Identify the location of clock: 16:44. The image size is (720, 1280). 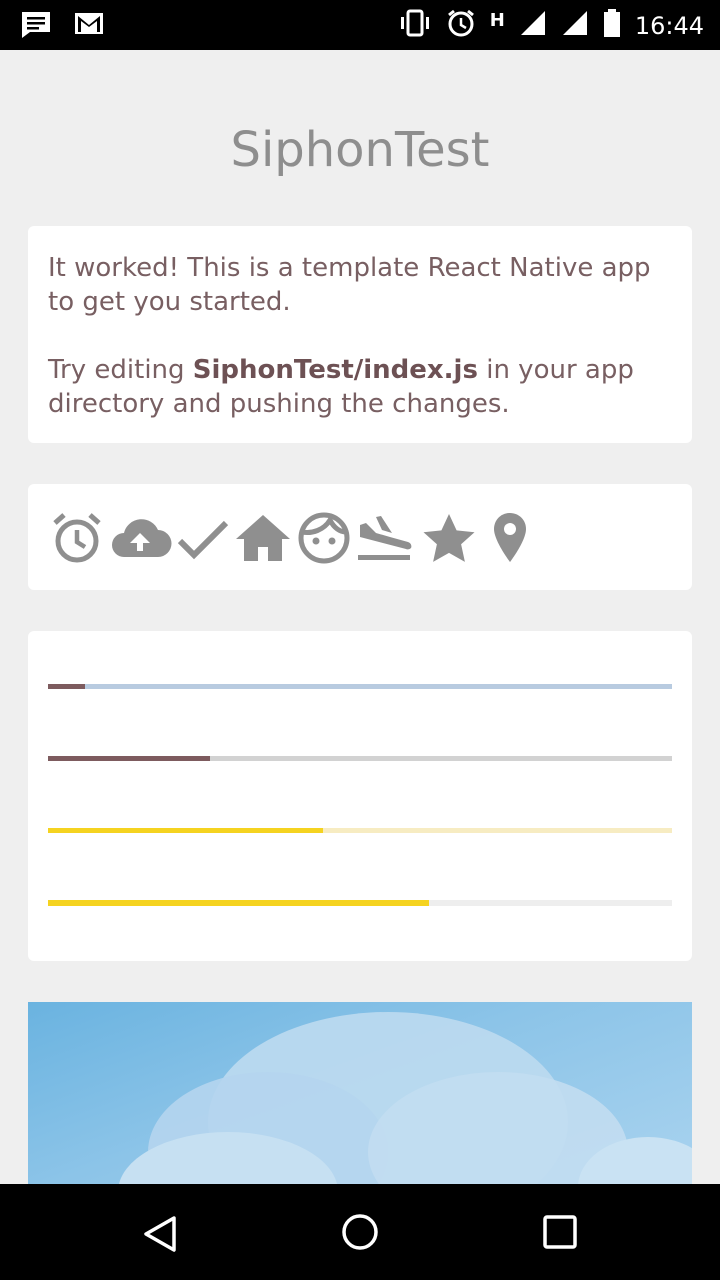
(669, 25).